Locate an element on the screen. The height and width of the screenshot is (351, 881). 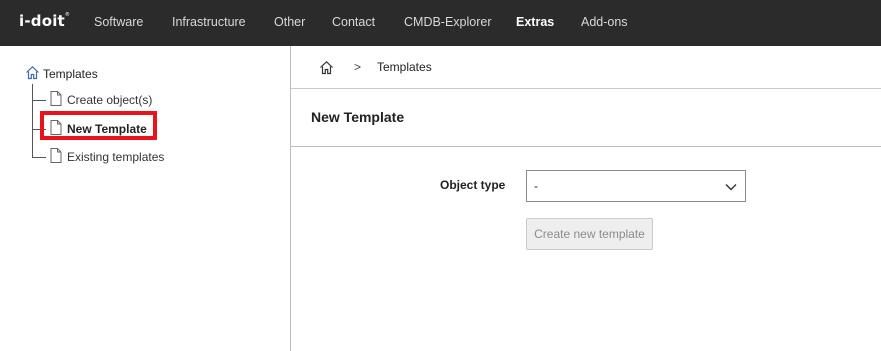
logo-text: i-doit is located at coordinates (42, 21).